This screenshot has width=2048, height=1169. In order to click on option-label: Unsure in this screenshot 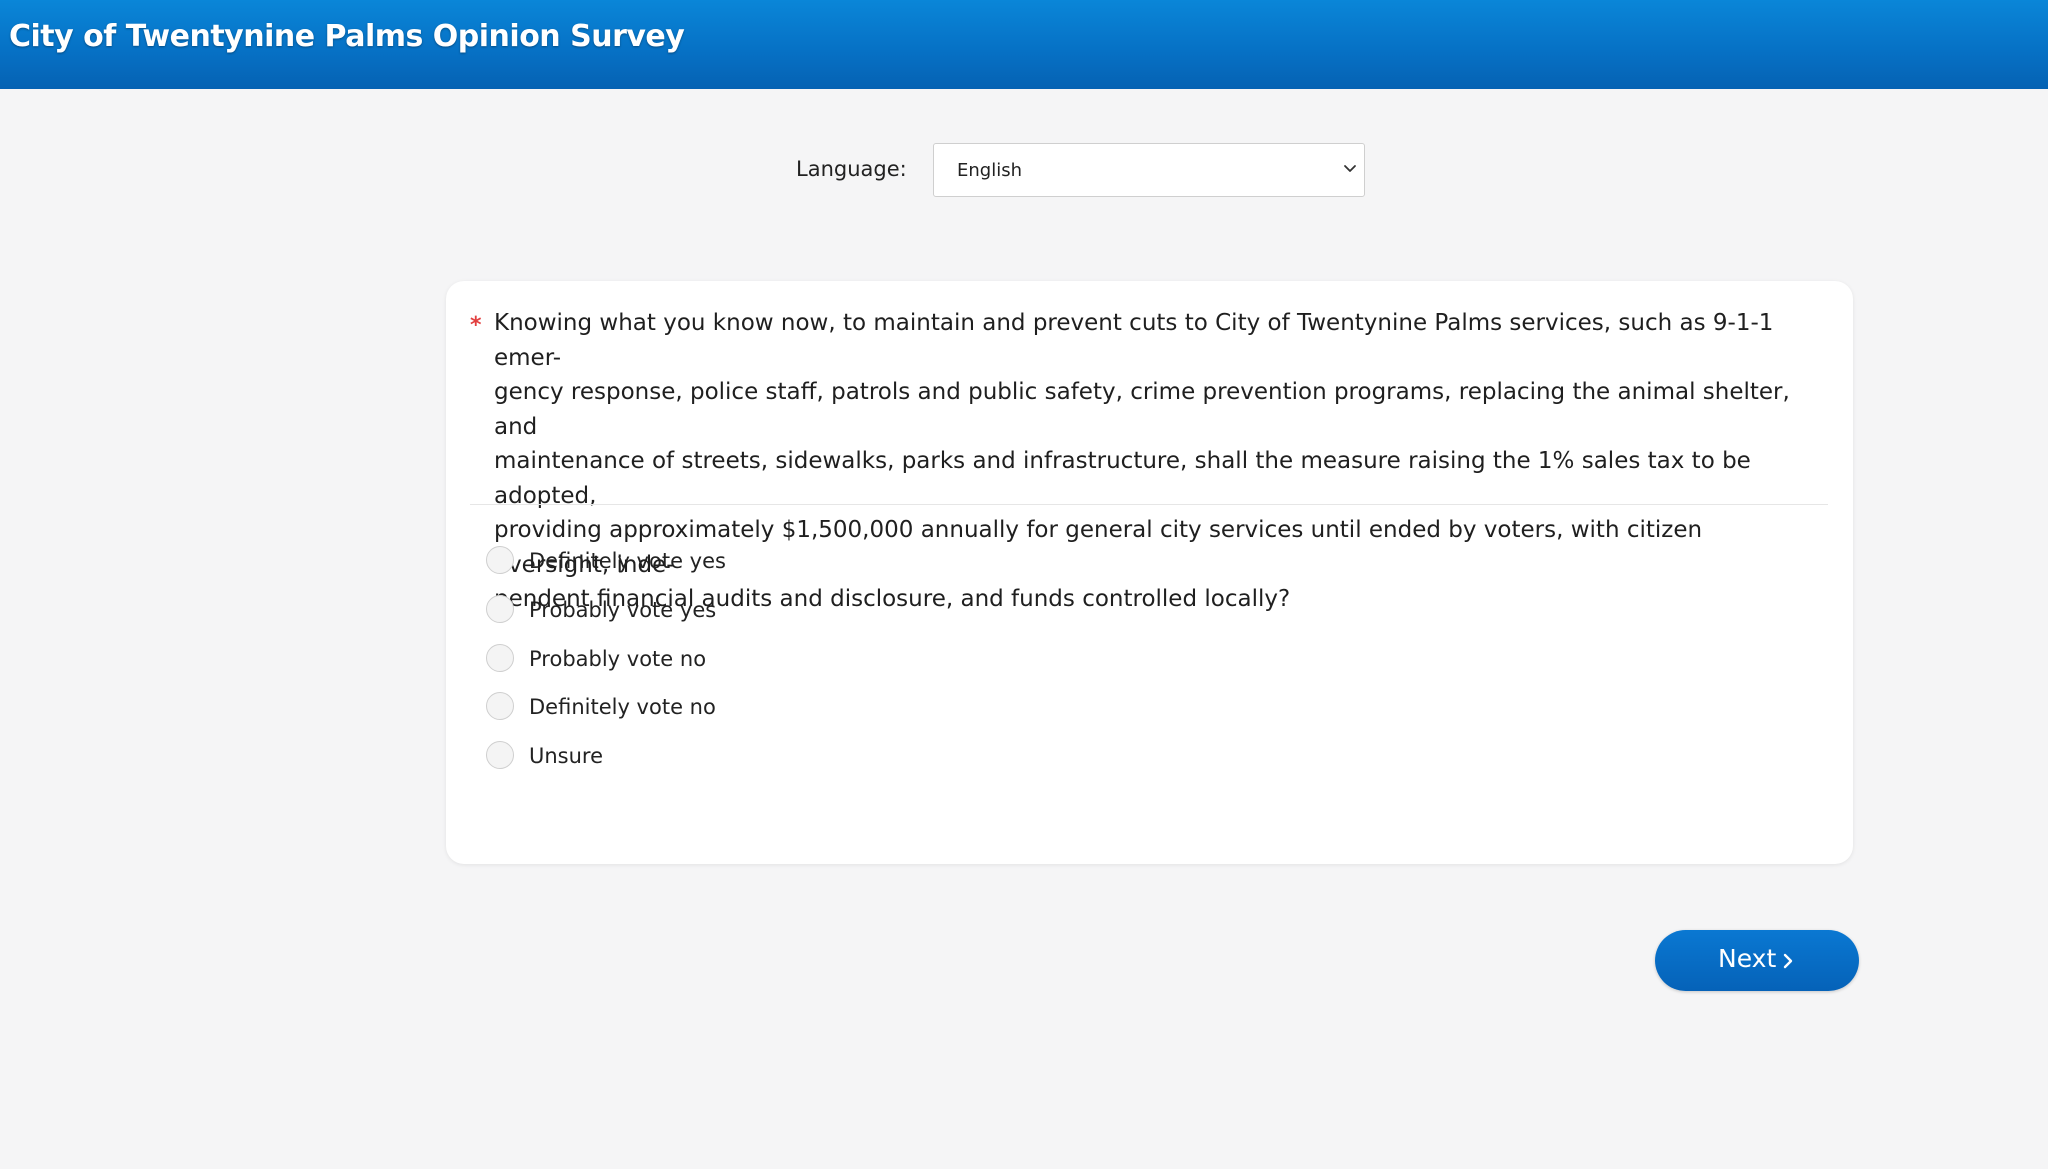, I will do `click(566, 756)`.